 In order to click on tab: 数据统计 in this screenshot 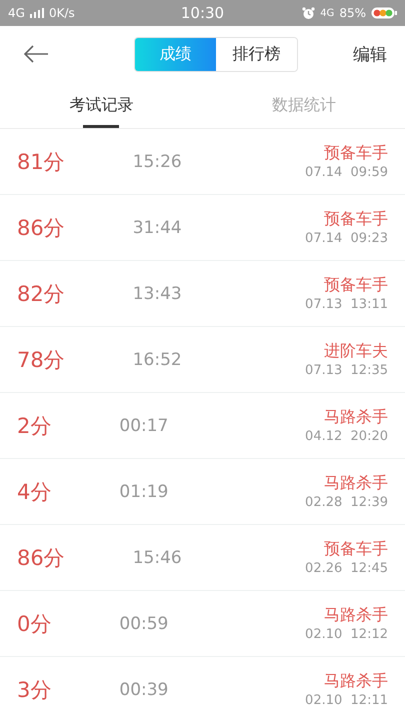, I will do `click(303, 105)`.